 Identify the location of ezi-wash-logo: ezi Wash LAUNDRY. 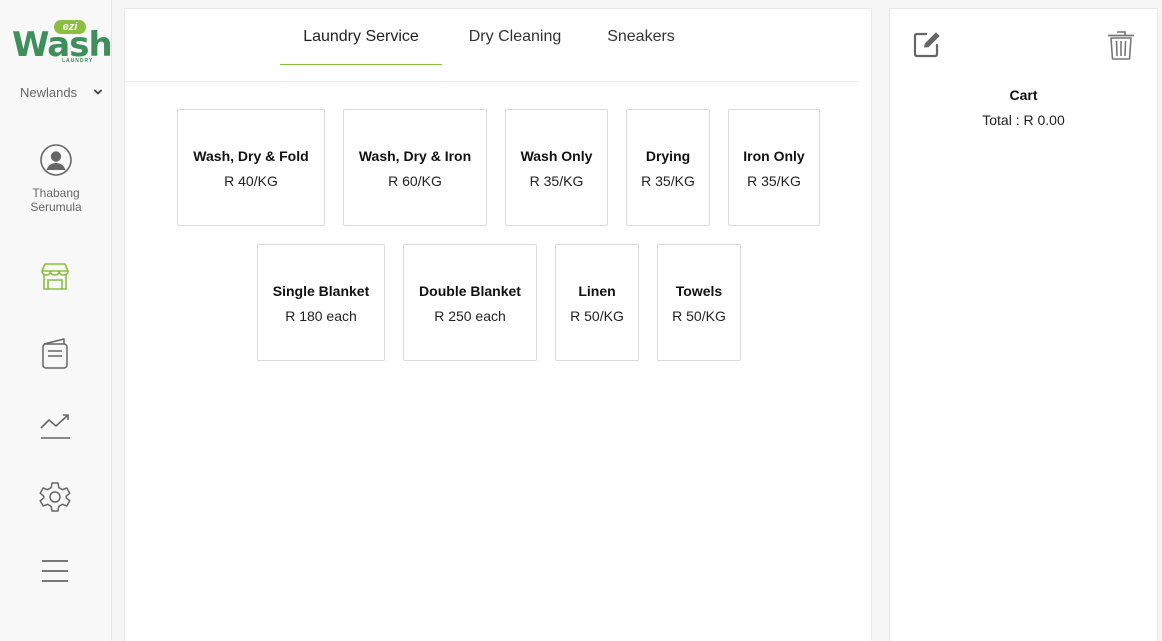
(62, 42).